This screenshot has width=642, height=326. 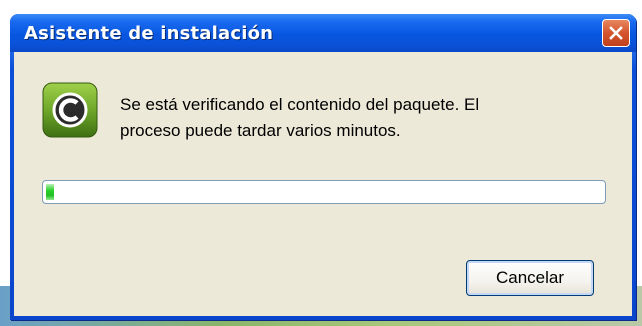 What do you see at coordinates (260, 130) in the screenshot?
I see `status-message-line-2: proceso puede tardar varios minutos.` at bounding box center [260, 130].